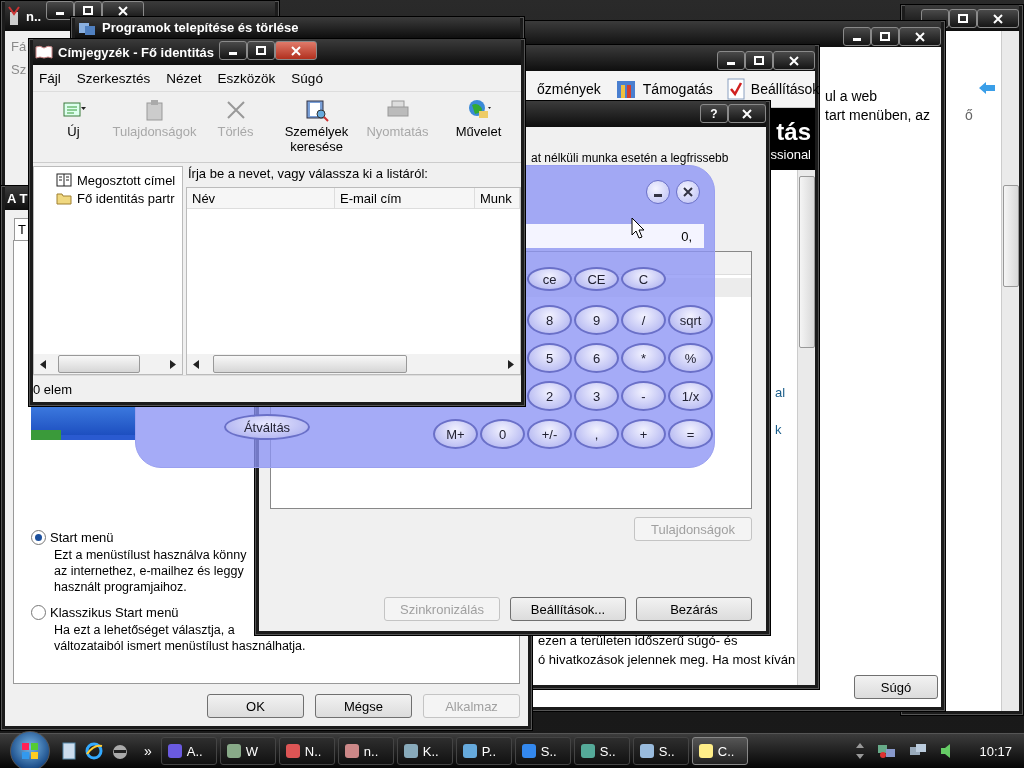  What do you see at coordinates (246, 78) in the screenshot?
I see `menu-item: Eszközök` at bounding box center [246, 78].